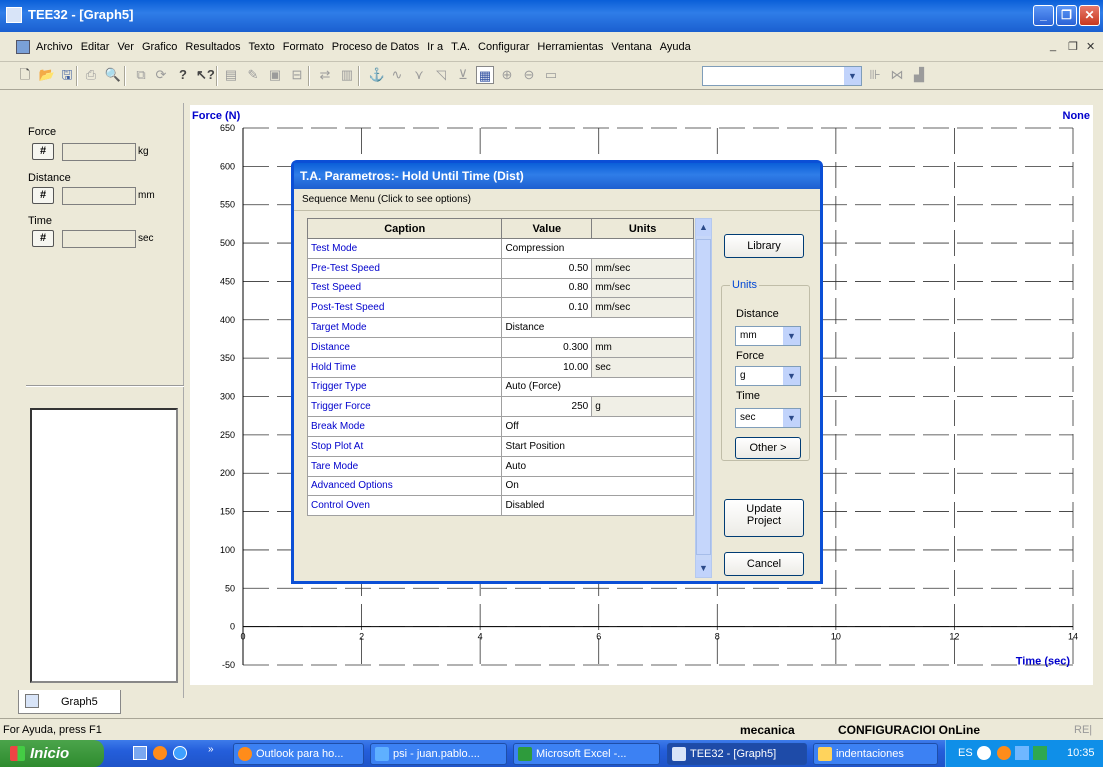 Image resolution: width=1103 pixels, height=767 pixels. What do you see at coordinates (737, 754) in the screenshot?
I see `task-tee32: TEE32 - [Graph5]` at bounding box center [737, 754].